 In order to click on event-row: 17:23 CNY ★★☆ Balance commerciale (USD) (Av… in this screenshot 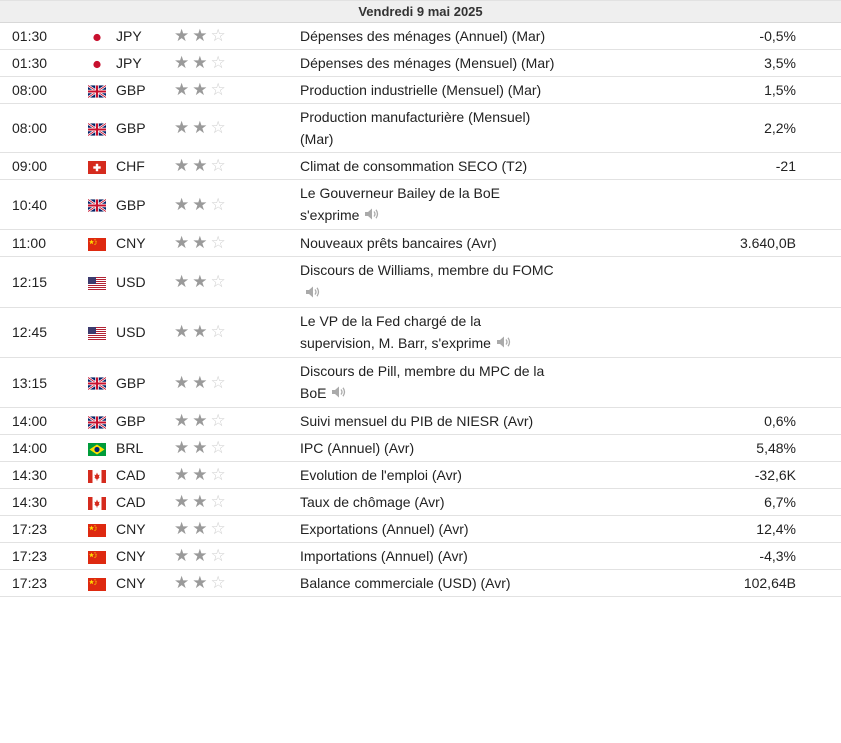, I will do `click(420, 583)`.